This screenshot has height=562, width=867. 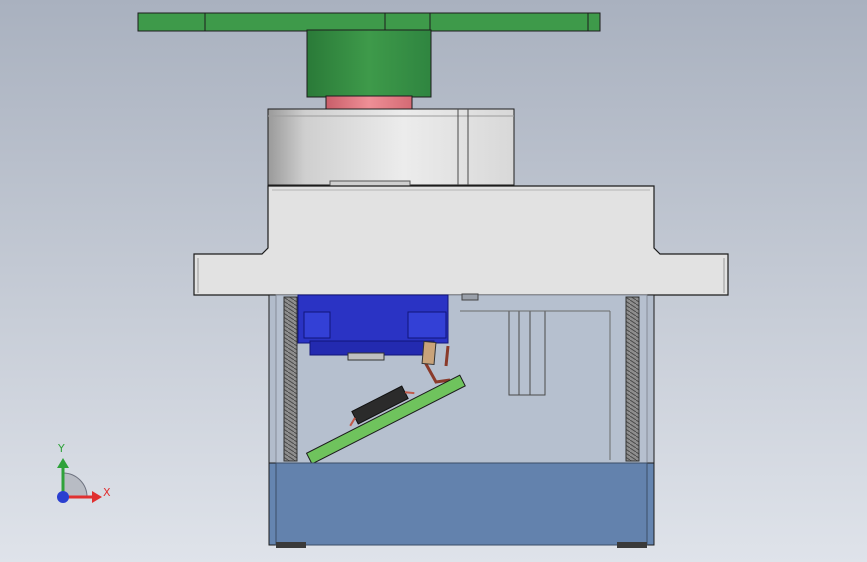 I want to click on y-axis-label: Y, so click(x=61, y=448).